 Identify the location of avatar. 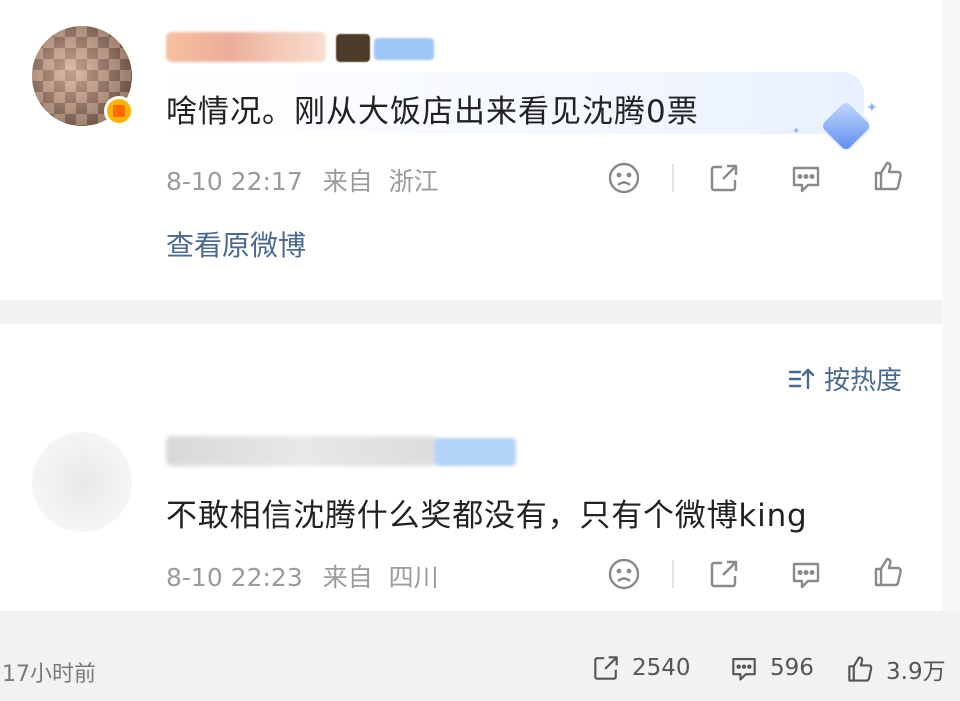
(82, 482).